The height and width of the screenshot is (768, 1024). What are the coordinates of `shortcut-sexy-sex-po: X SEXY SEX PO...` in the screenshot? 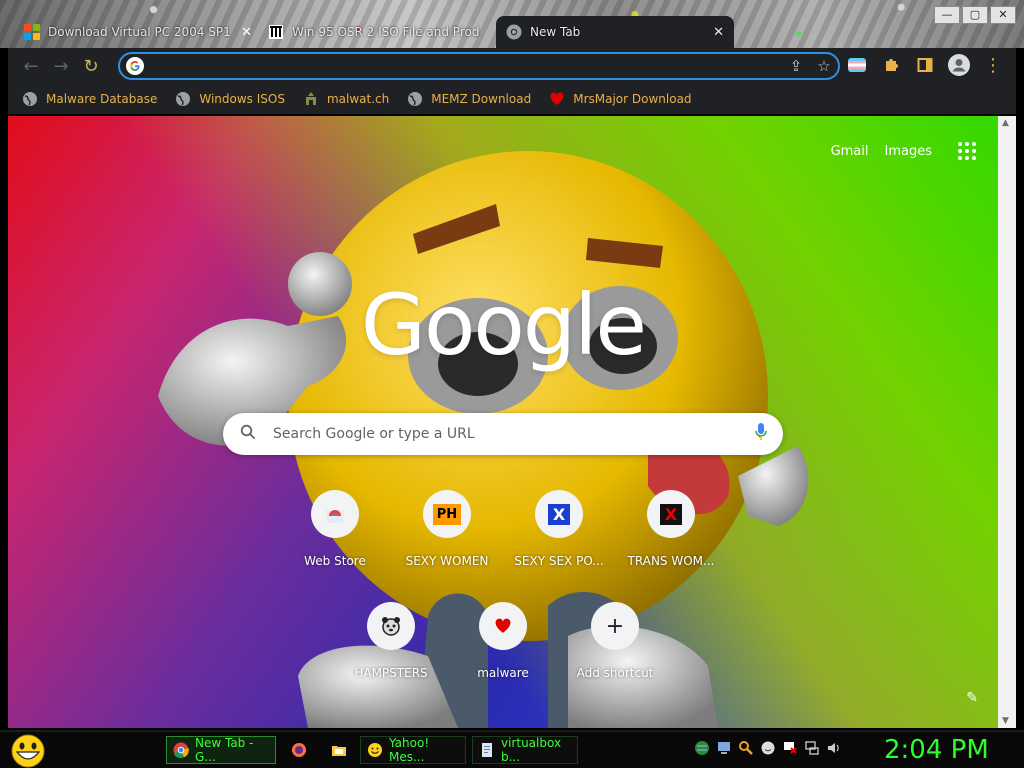 It's located at (559, 529).